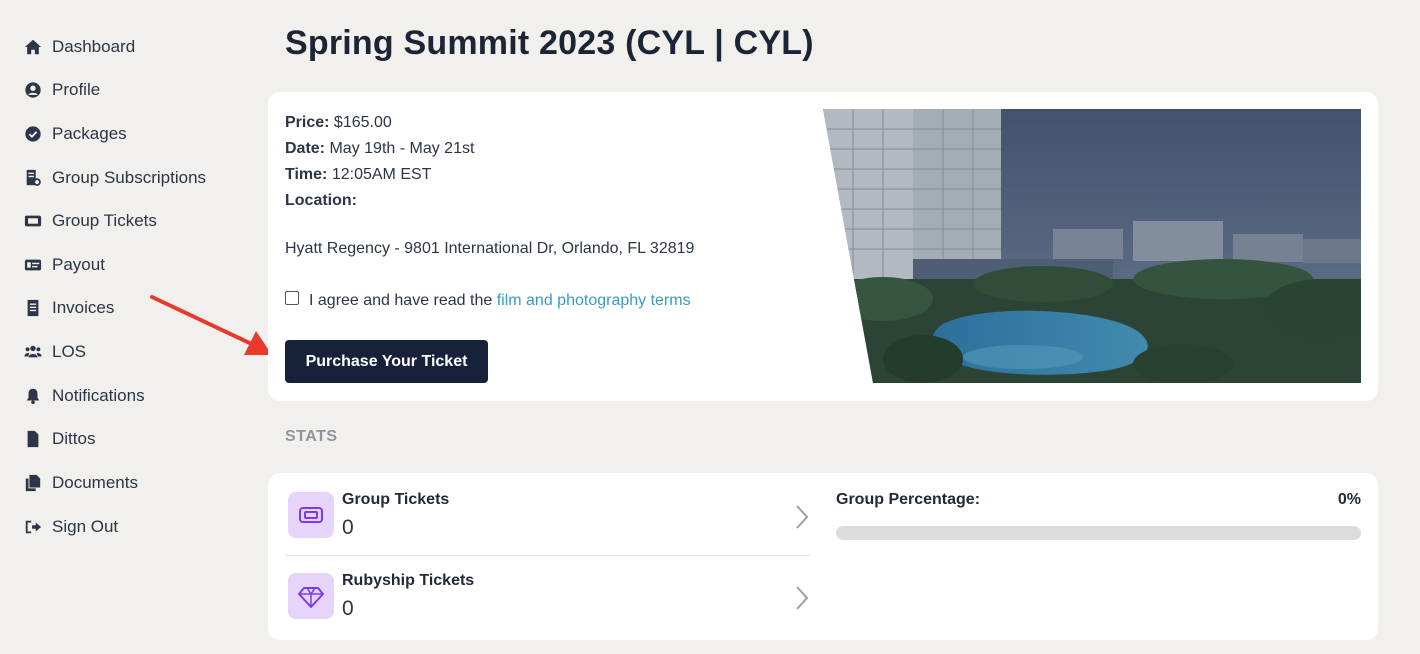 The height and width of the screenshot is (654, 1420). I want to click on copy-icon, so click(33, 483).